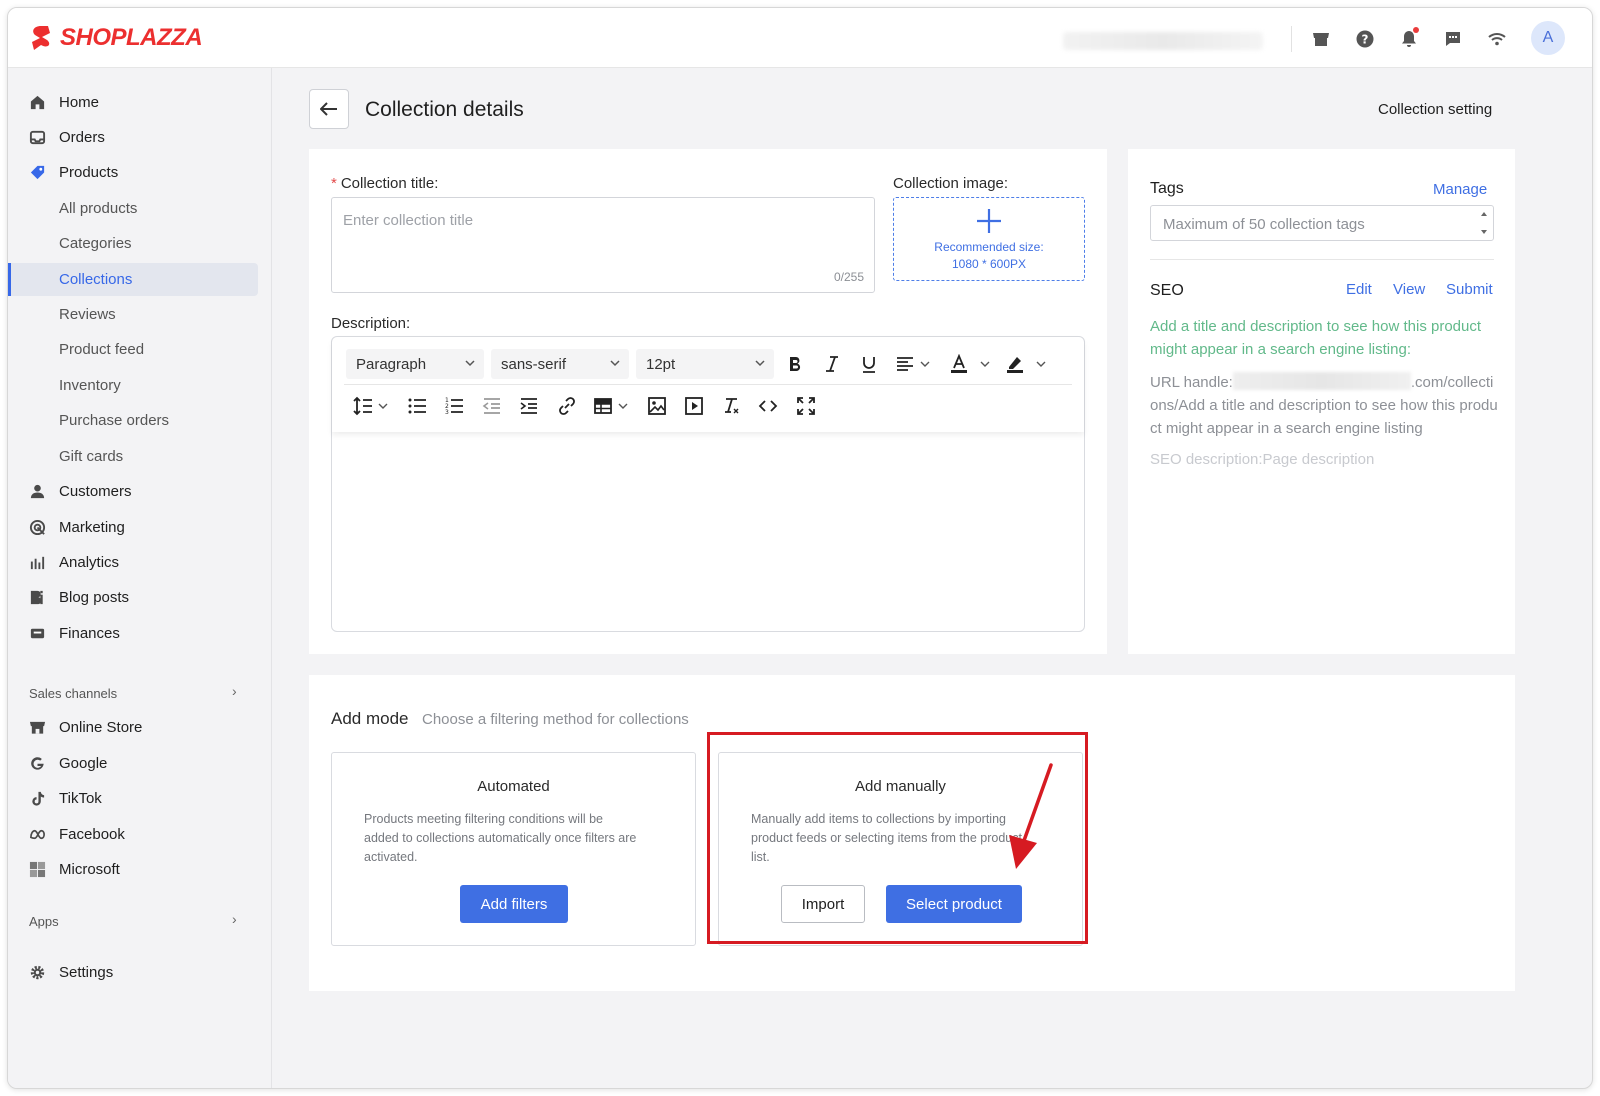 Image resolution: width=1600 pixels, height=1096 pixels. Describe the element at coordinates (37, 764) in the screenshot. I see `google-icon` at that location.